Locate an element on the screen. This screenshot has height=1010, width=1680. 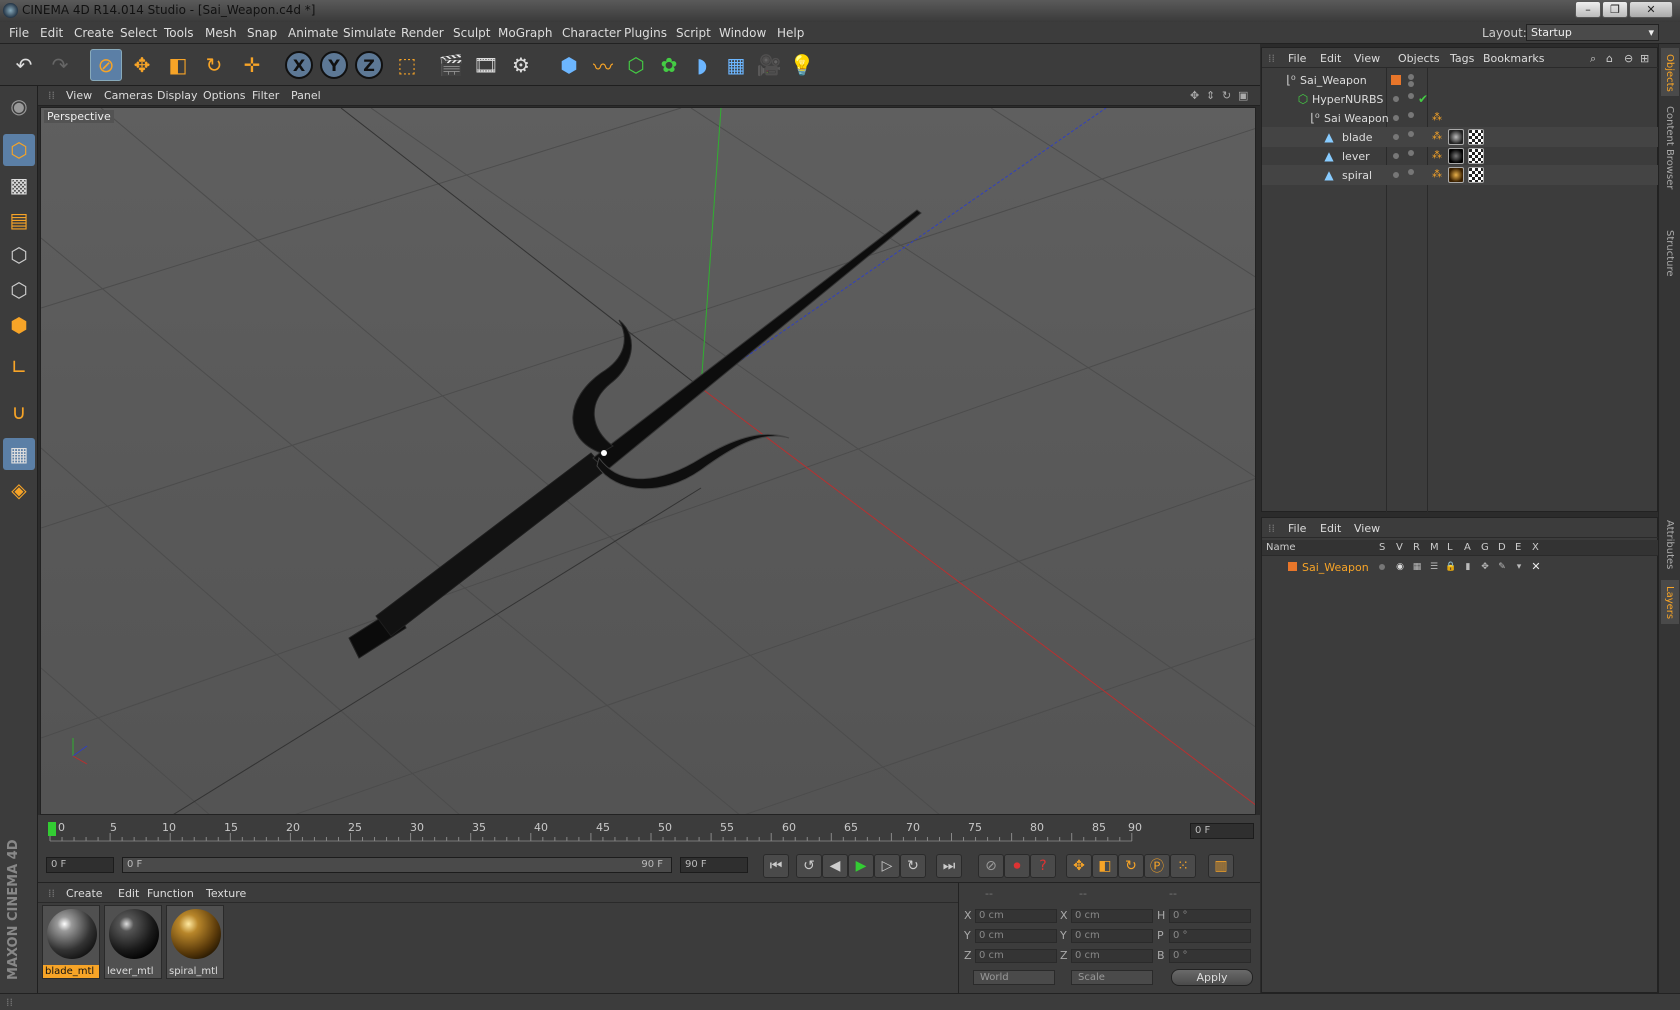
edges-mode-icon: ⬡ is located at coordinates (19, 290).